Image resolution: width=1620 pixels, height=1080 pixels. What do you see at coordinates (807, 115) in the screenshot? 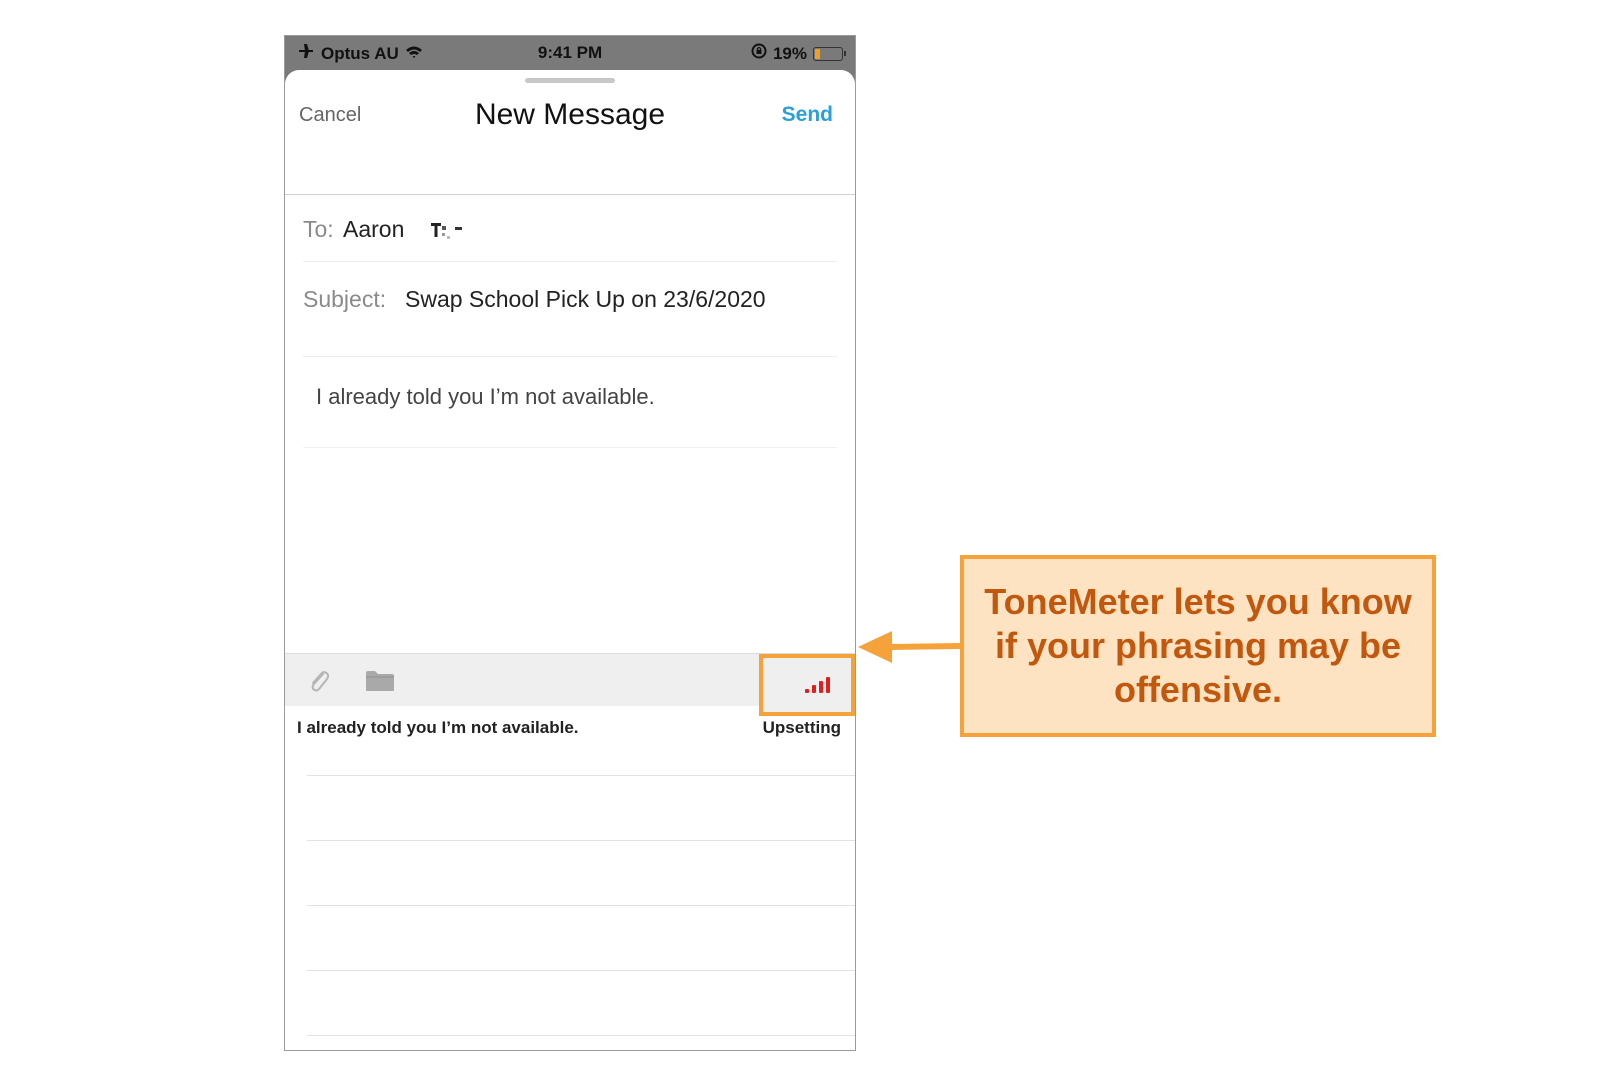
I see `send-button: Send` at bounding box center [807, 115].